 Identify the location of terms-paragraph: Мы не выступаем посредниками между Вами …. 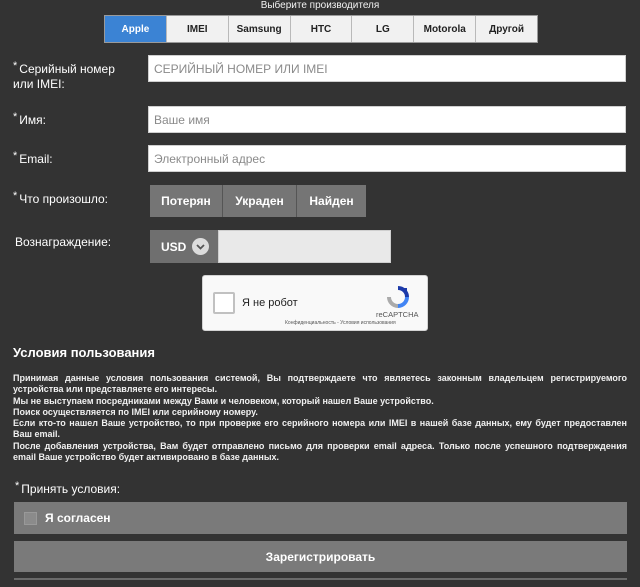
(223, 400).